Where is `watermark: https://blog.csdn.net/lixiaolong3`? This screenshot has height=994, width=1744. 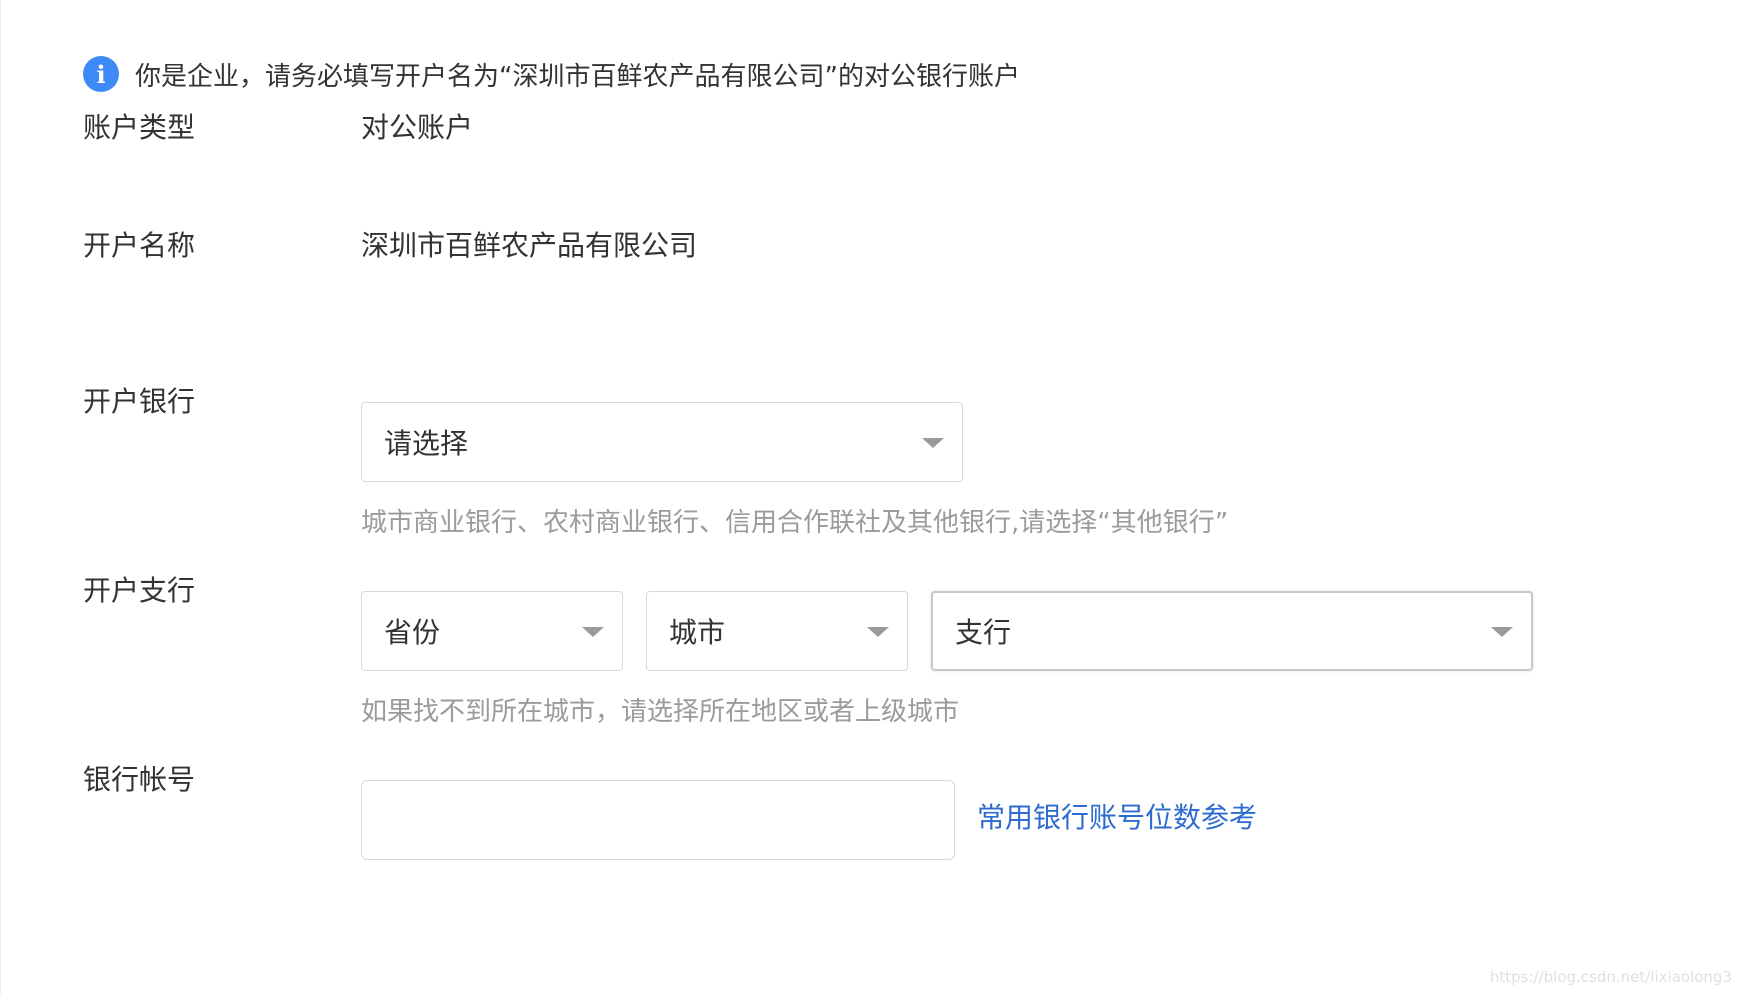 watermark: https://blog.csdn.net/lixiaolong3 is located at coordinates (1610, 977).